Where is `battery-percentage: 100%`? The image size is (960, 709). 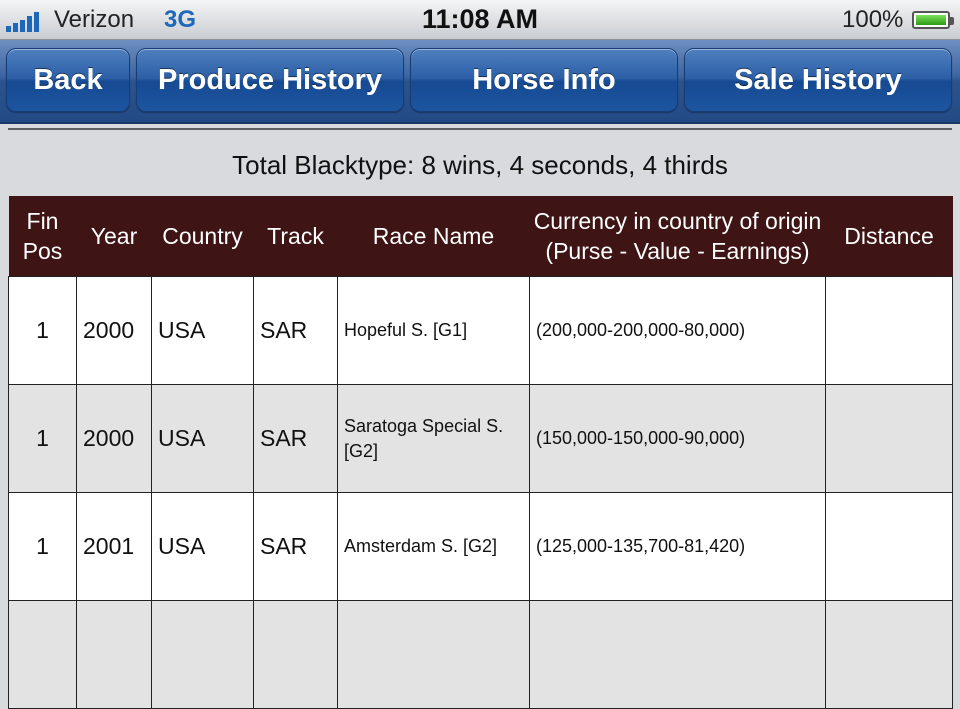 battery-percentage: 100% is located at coordinates (873, 19).